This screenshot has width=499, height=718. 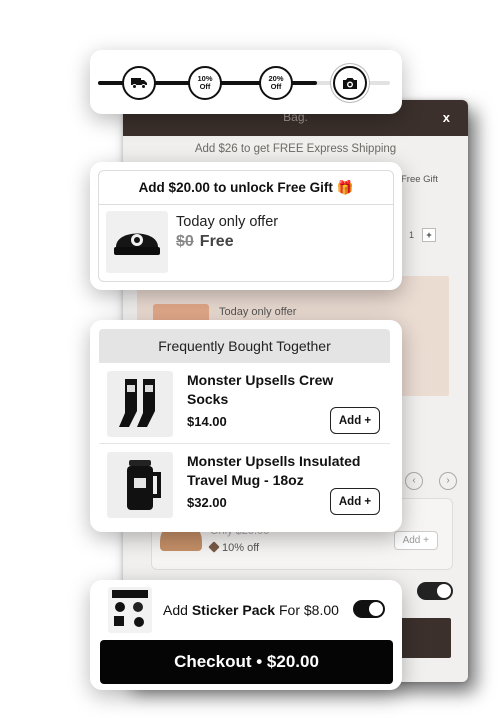 I want to click on snapback-cap-image, so click(x=137, y=242).